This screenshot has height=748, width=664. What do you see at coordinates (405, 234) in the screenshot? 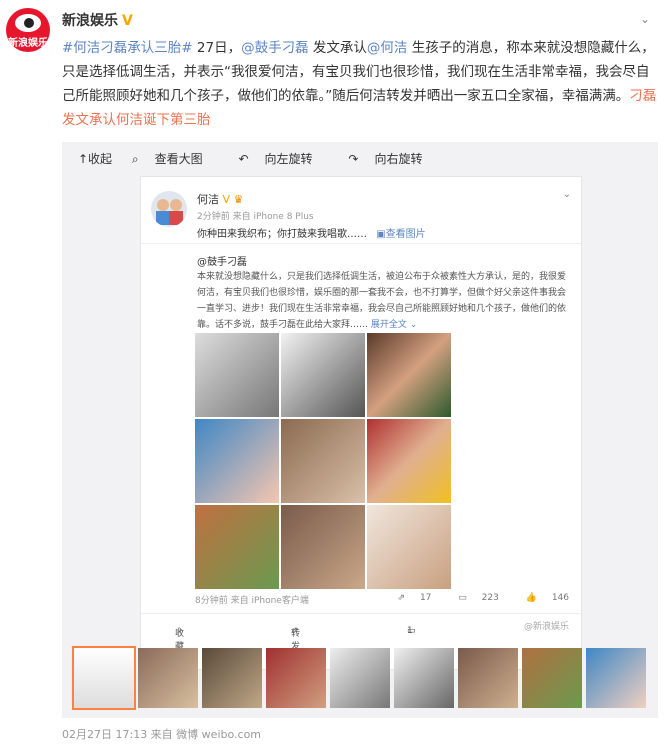
I see `view-picture-label: 查看图片` at bounding box center [405, 234].